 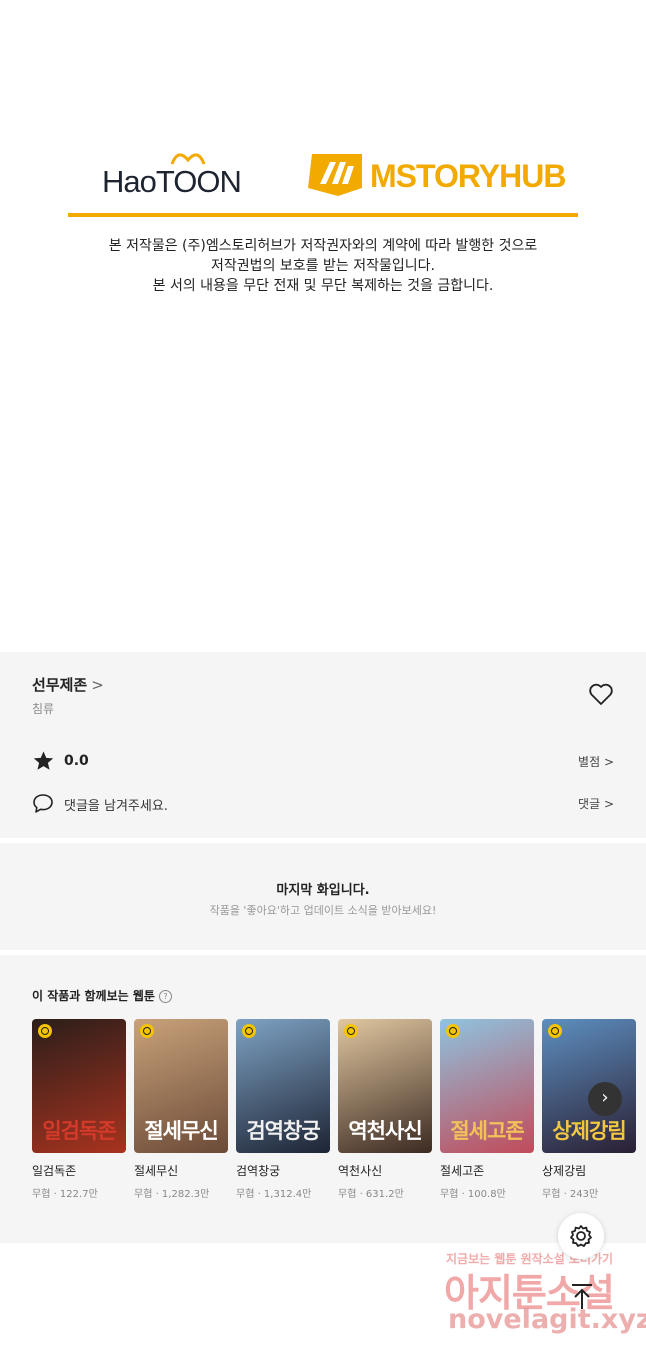 I want to click on mstoryhub-mark-icon, so click(x=335, y=175).